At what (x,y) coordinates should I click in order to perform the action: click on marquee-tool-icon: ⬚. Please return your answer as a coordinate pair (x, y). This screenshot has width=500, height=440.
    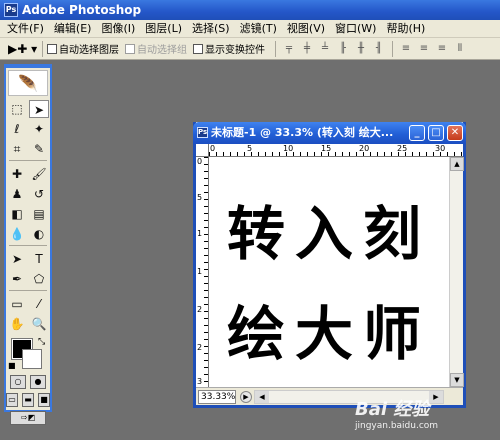
    Looking at the image, I should click on (17, 109).